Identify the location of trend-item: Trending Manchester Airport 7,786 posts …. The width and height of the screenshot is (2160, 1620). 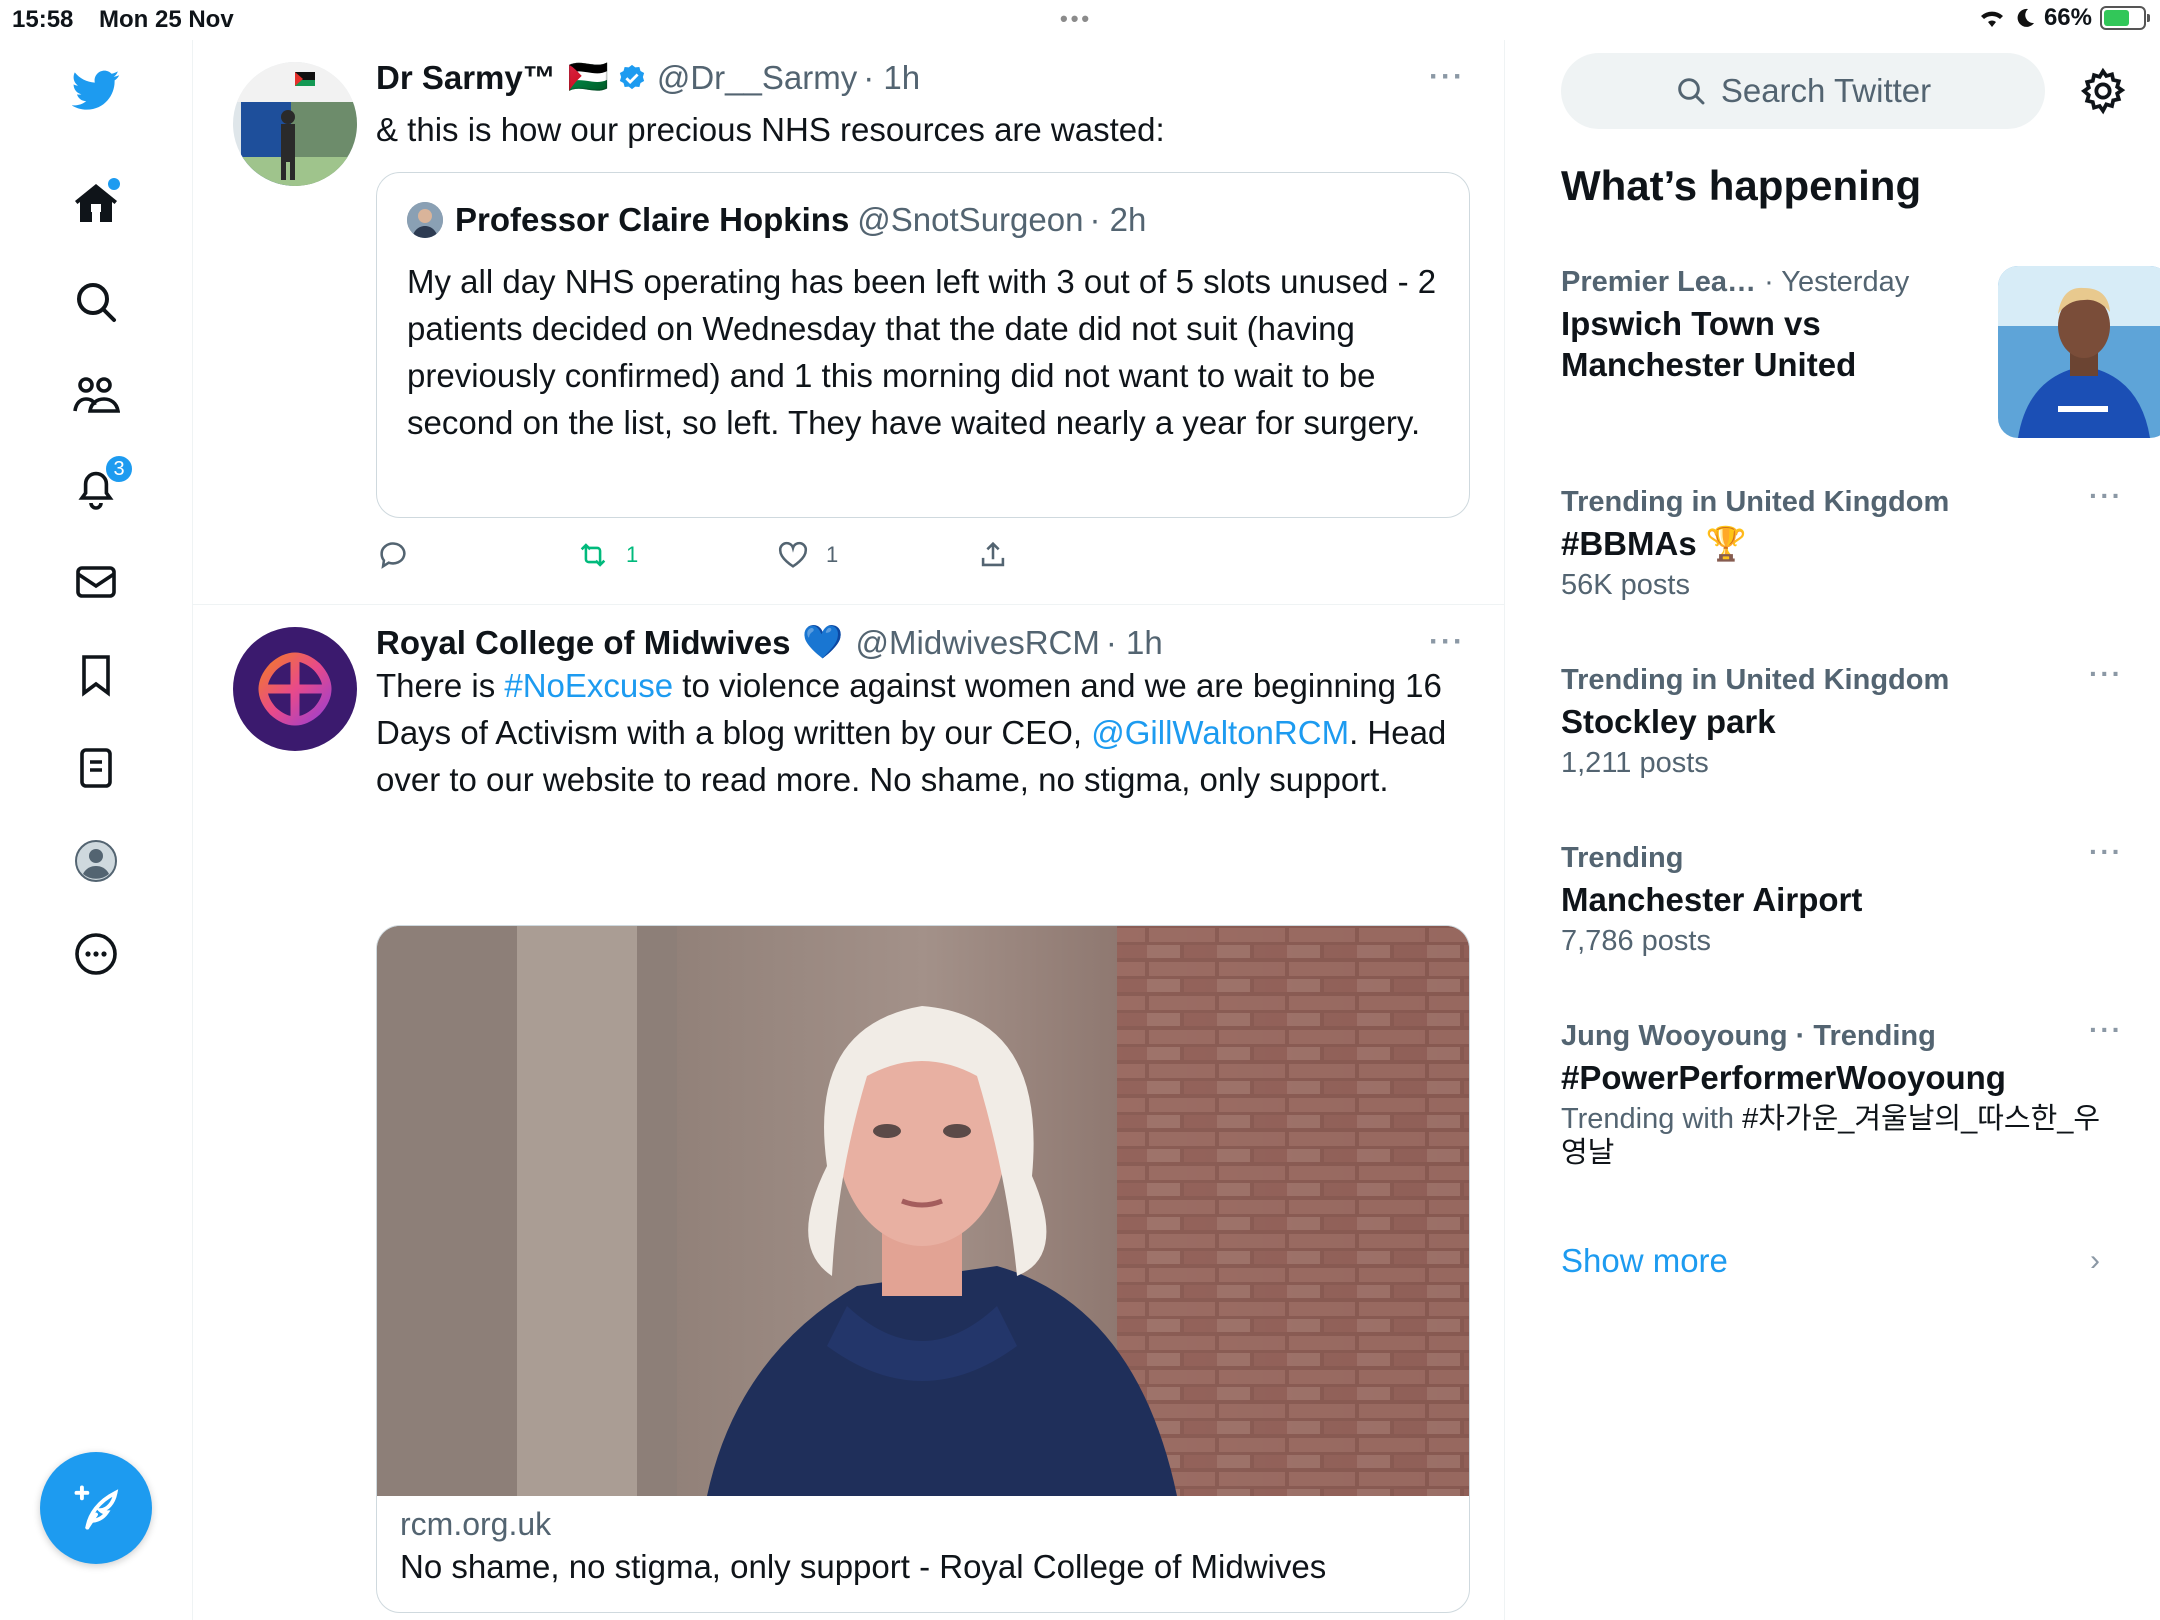
(1841, 897).